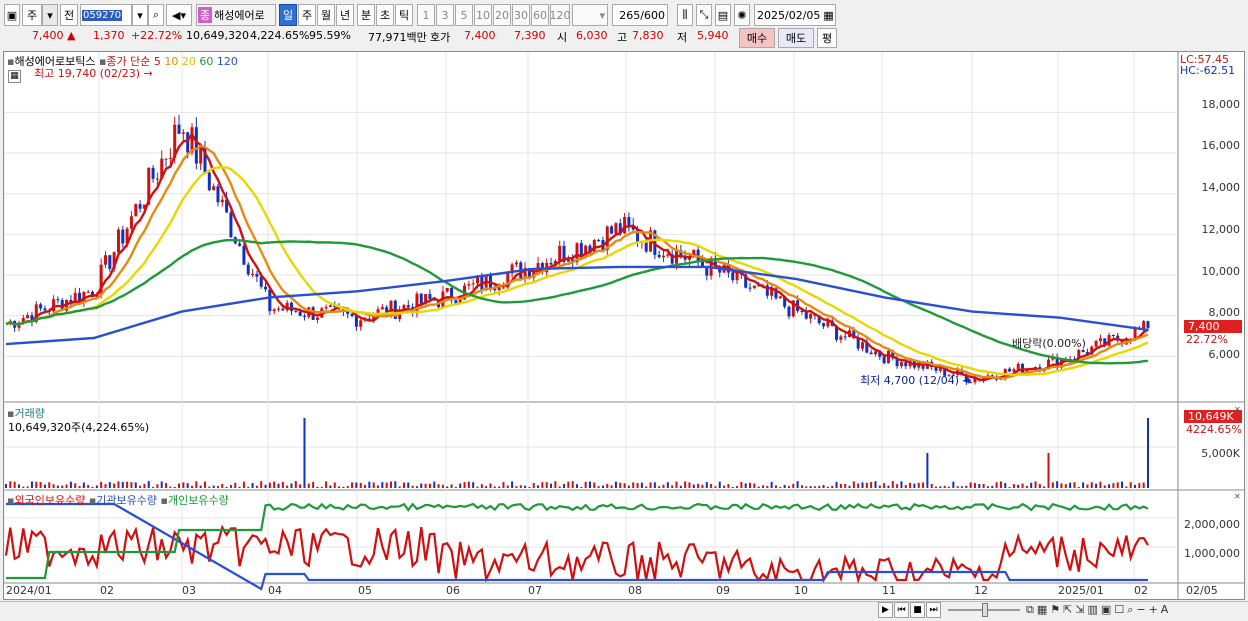  Describe the element at coordinates (723, 15) in the screenshot. I see `save-icon: ▤` at that location.